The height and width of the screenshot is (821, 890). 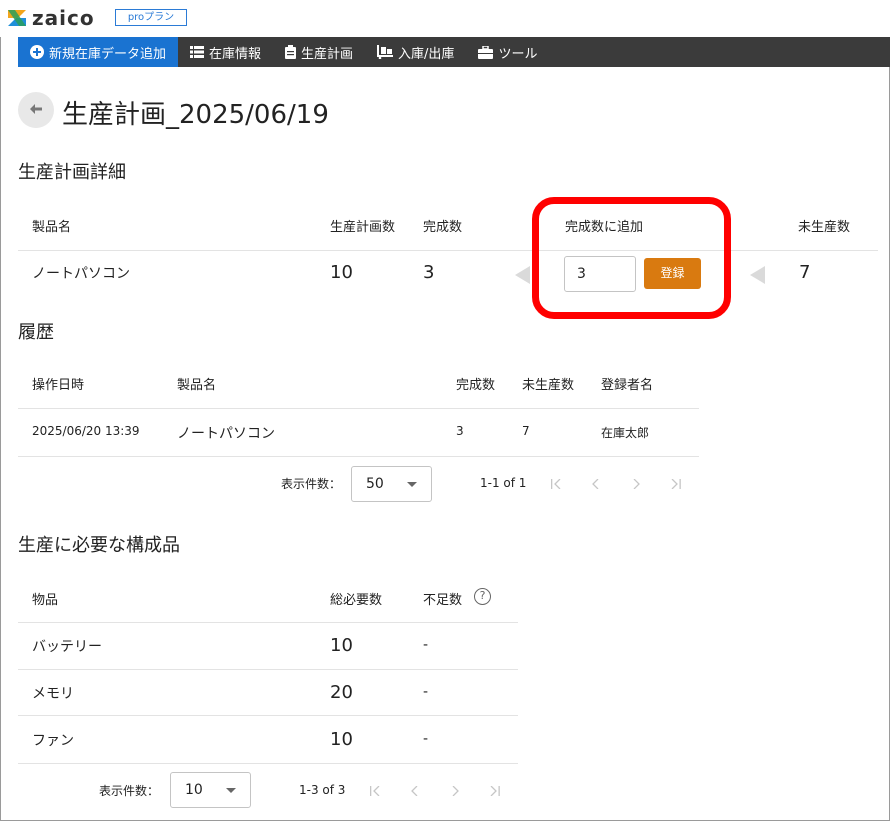 I want to click on components-header-divider, so click(x=268, y=622).